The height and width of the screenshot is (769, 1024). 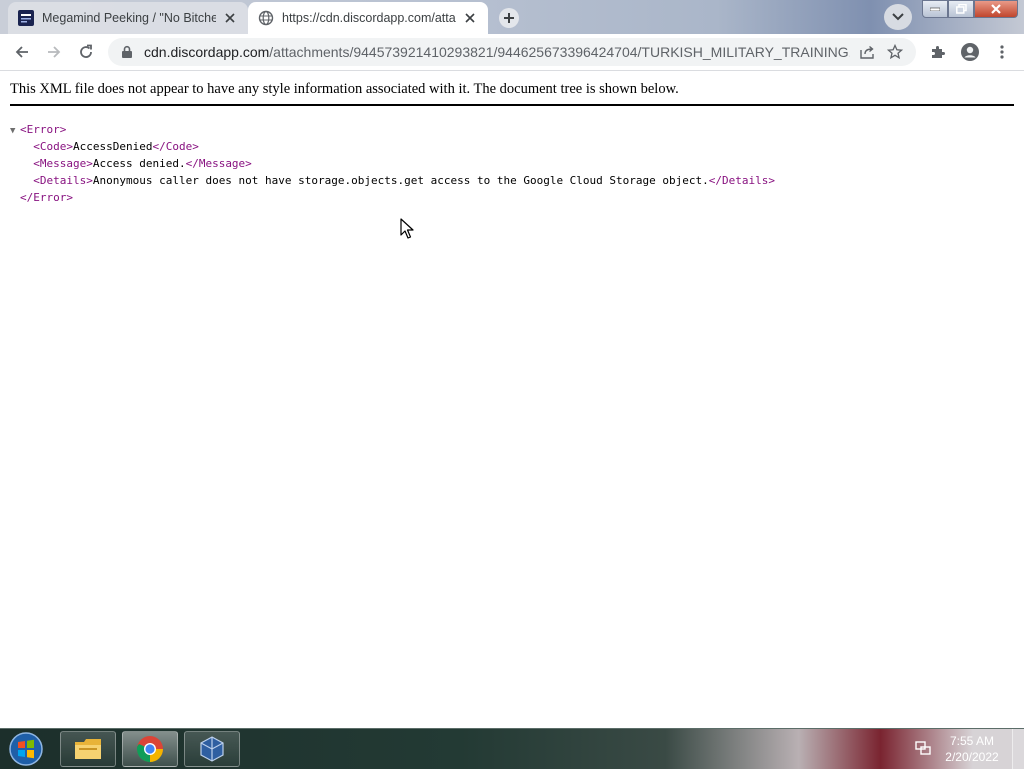 I want to click on globe-icon, so click(x=266, y=18).